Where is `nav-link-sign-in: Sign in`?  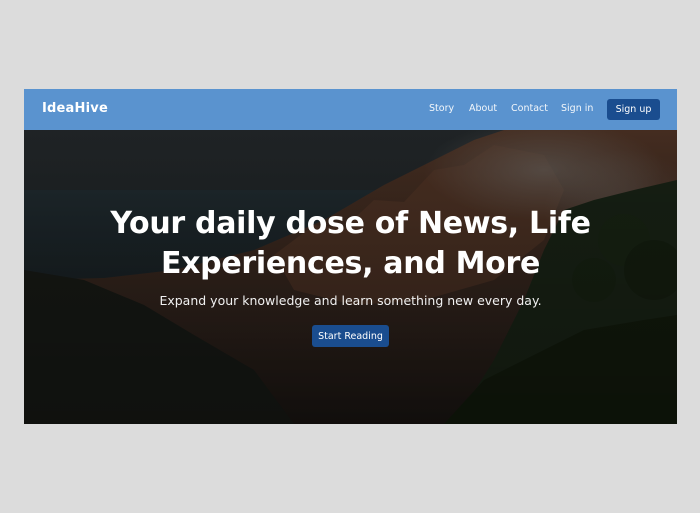 nav-link-sign-in: Sign in is located at coordinates (577, 108).